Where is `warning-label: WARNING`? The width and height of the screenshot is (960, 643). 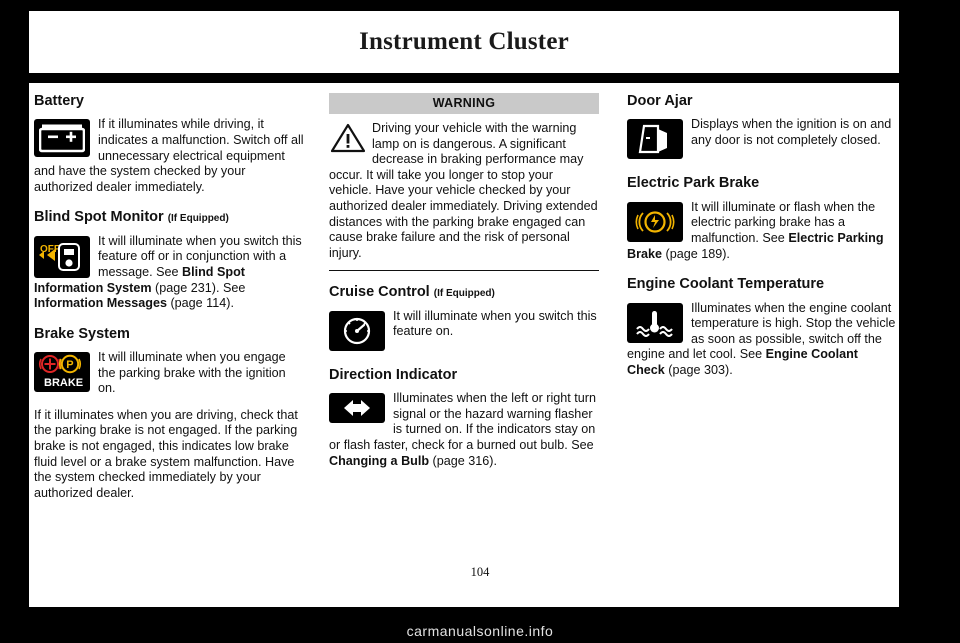 warning-label: WARNING is located at coordinates (464, 103).